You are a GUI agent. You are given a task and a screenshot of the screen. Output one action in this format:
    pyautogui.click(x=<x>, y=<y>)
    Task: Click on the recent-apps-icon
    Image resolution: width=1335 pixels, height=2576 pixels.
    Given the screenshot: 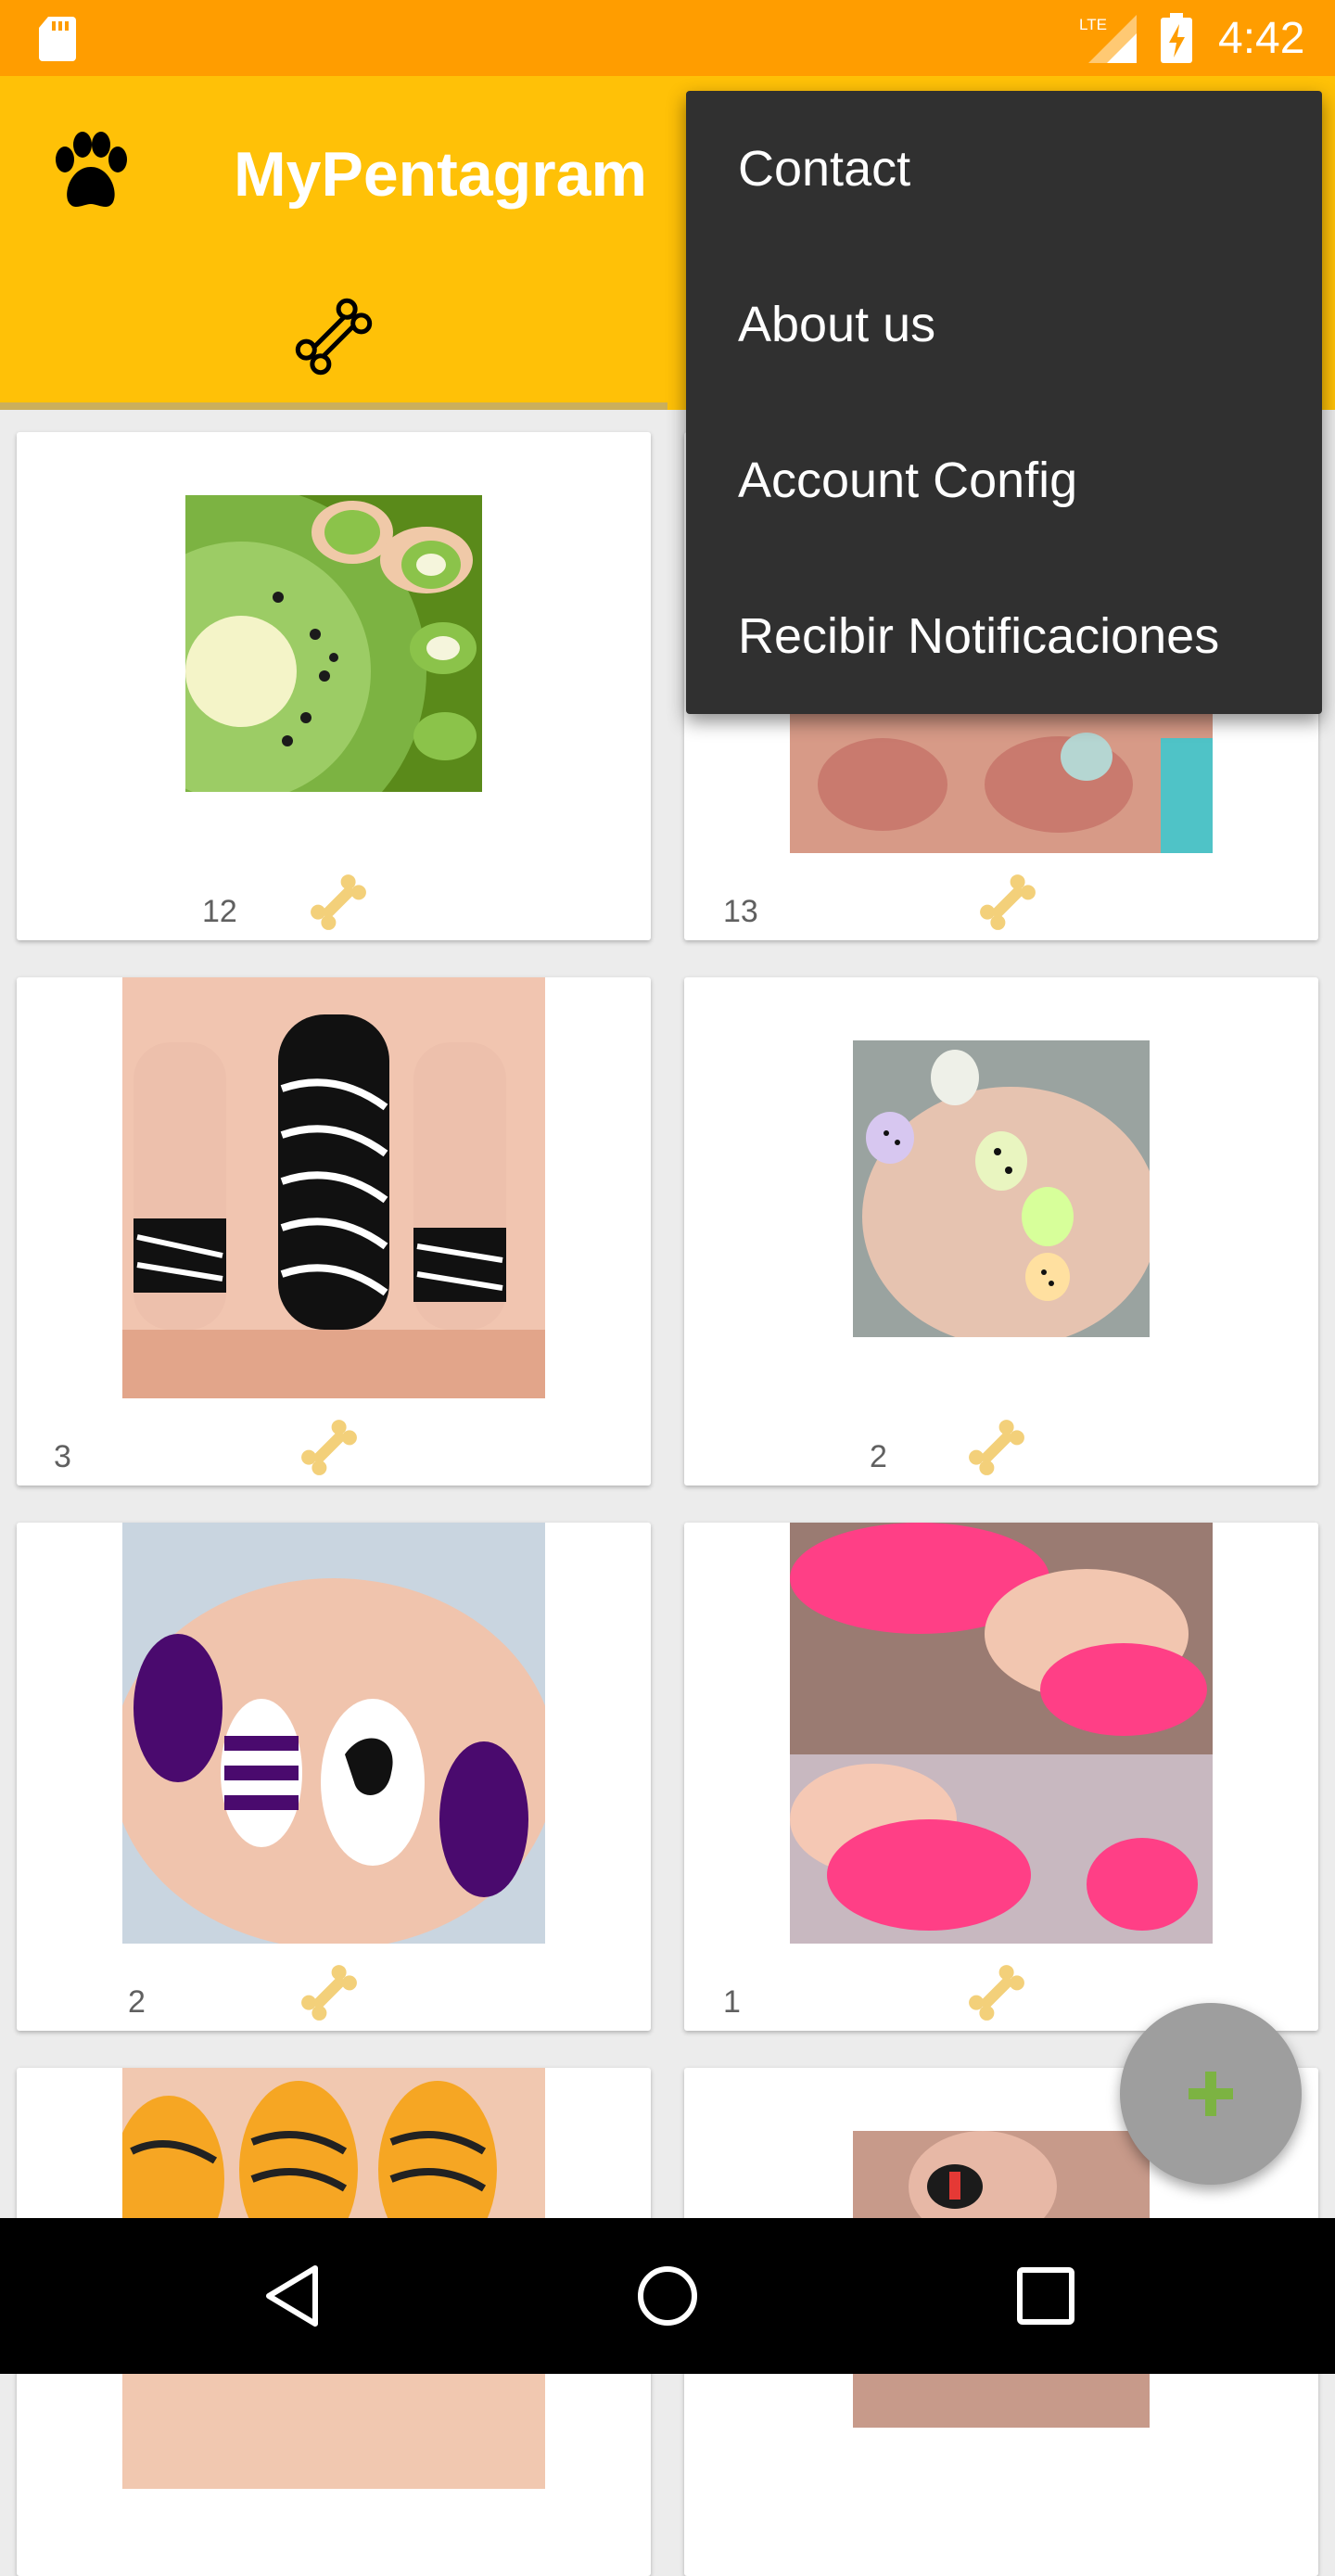 What is the action you would take?
    pyautogui.click(x=1045, y=2296)
    